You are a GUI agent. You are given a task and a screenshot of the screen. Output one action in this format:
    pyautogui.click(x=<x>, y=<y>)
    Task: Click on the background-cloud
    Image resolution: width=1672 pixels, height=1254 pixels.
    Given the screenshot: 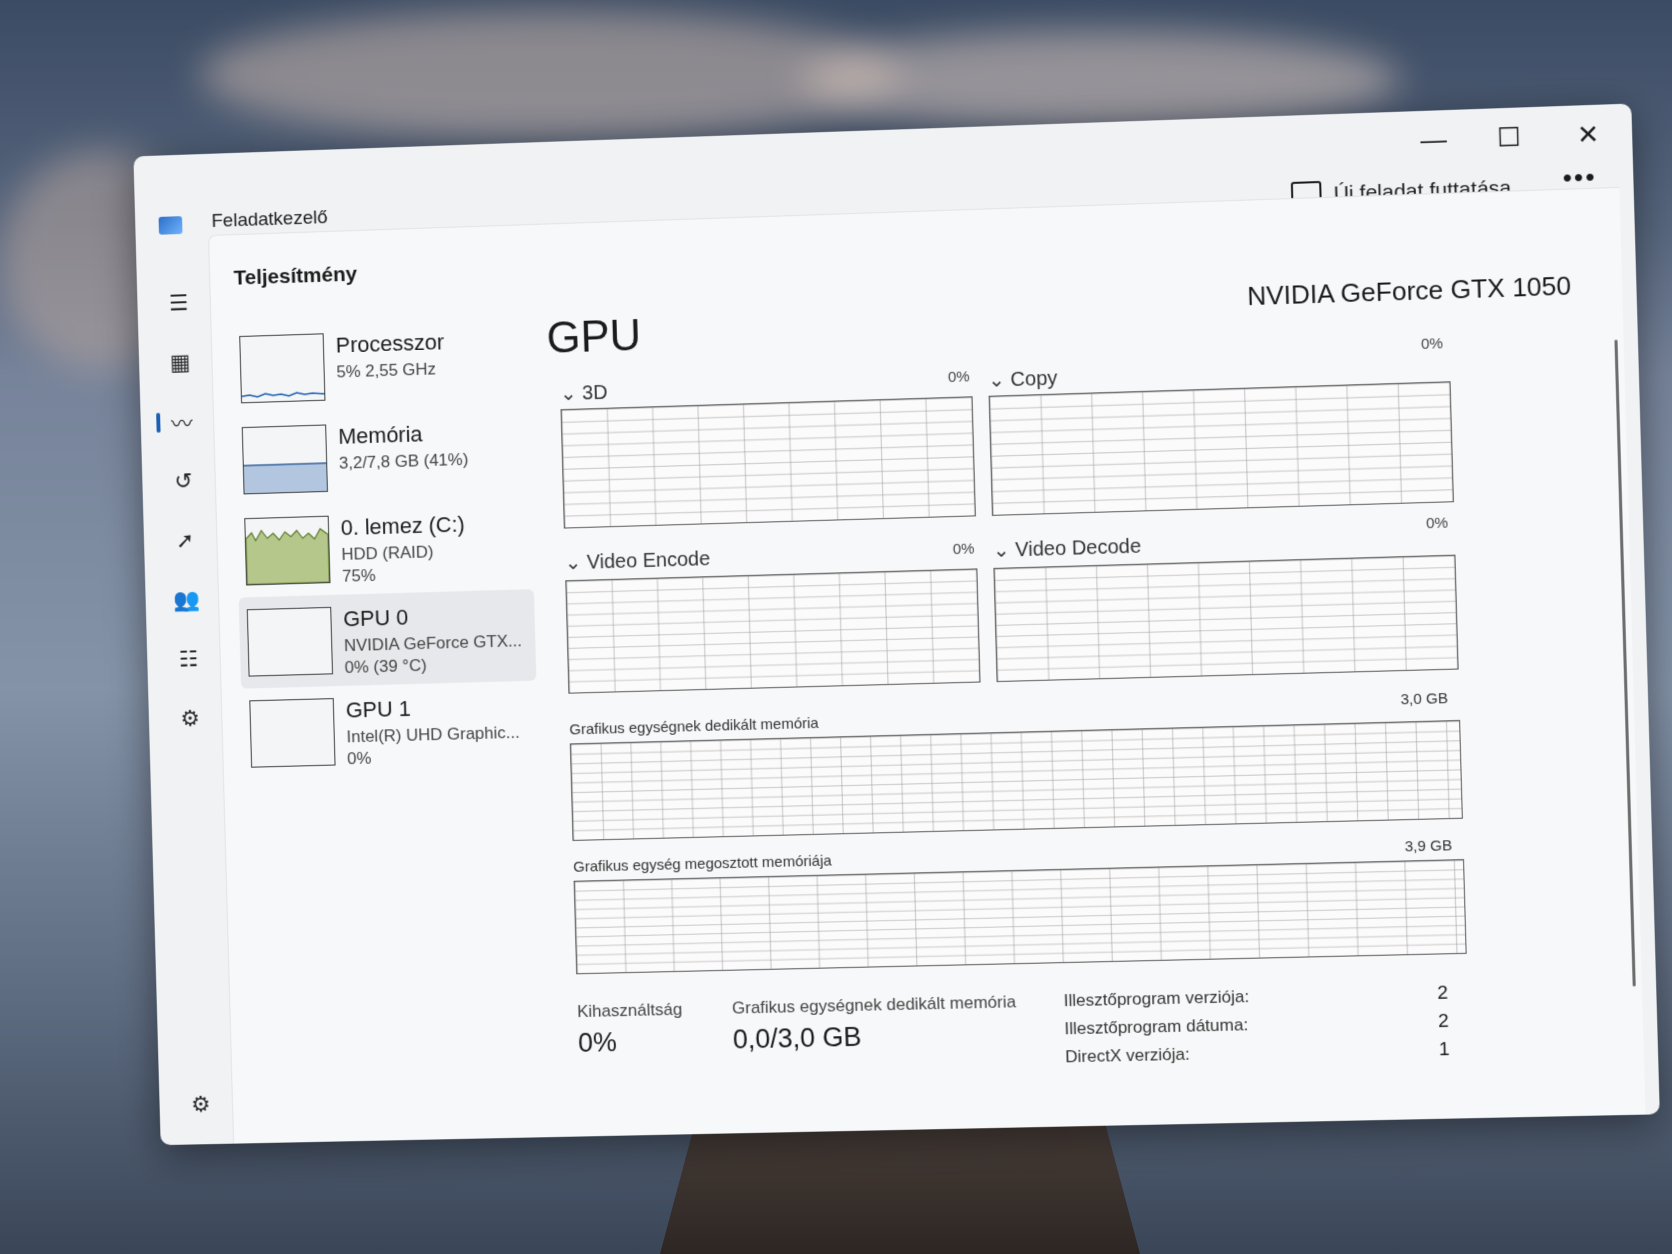 What is the action you would take?
    pyautogui.click(x=550, y=75)
    